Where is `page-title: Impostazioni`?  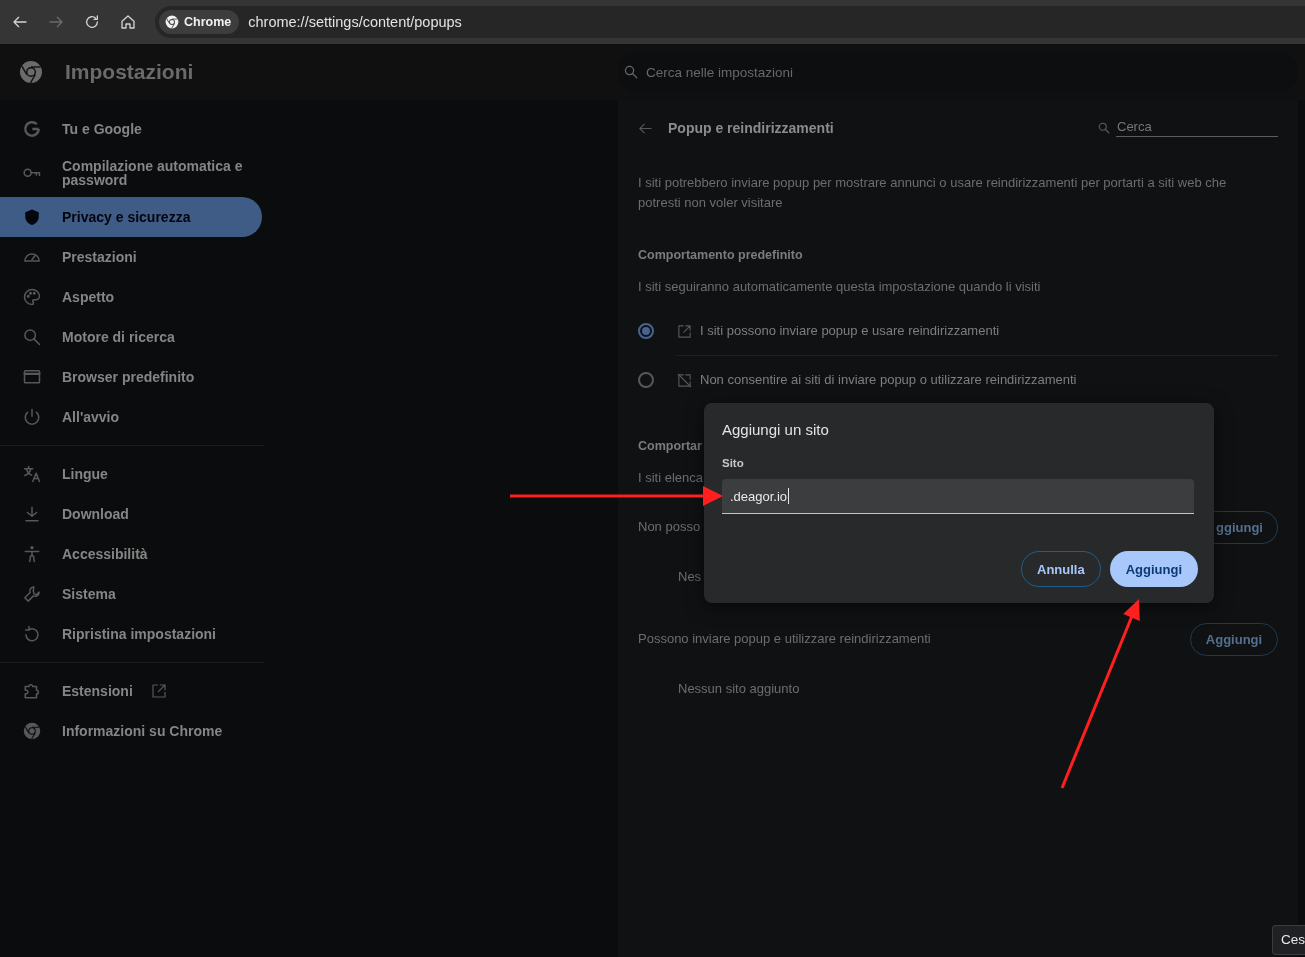
page-title: Impostazioni is located at coordinates (129, 72).